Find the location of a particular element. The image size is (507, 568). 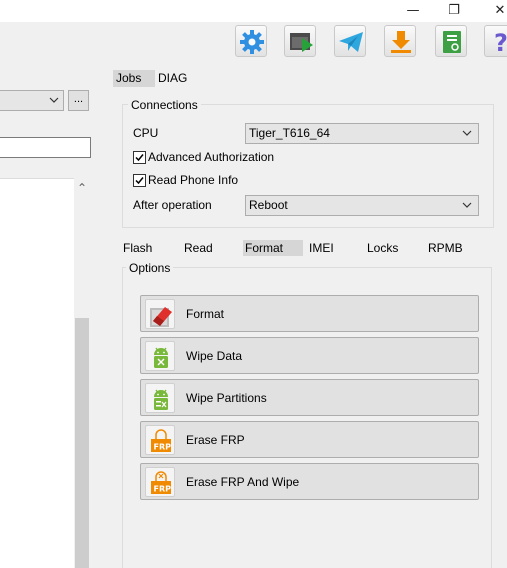

window-play-icon is located at coordinates (301, 42).